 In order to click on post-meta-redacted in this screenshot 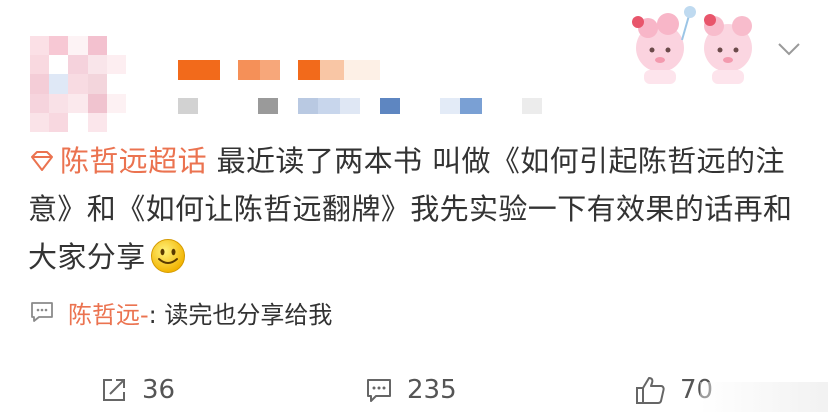, I will do `click(360, 106)`.